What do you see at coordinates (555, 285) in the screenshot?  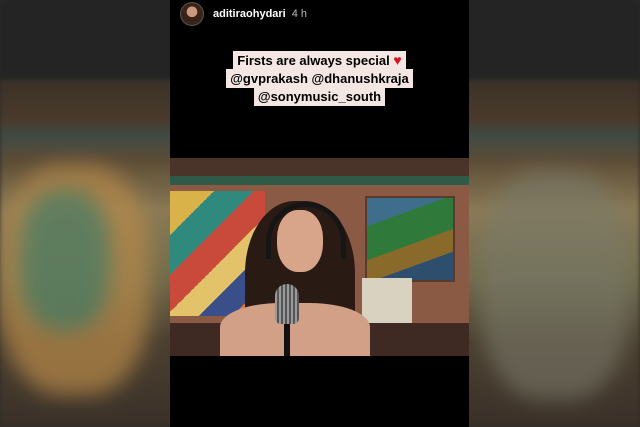 I see `background-blur-right` at bounding box center [555, 285].